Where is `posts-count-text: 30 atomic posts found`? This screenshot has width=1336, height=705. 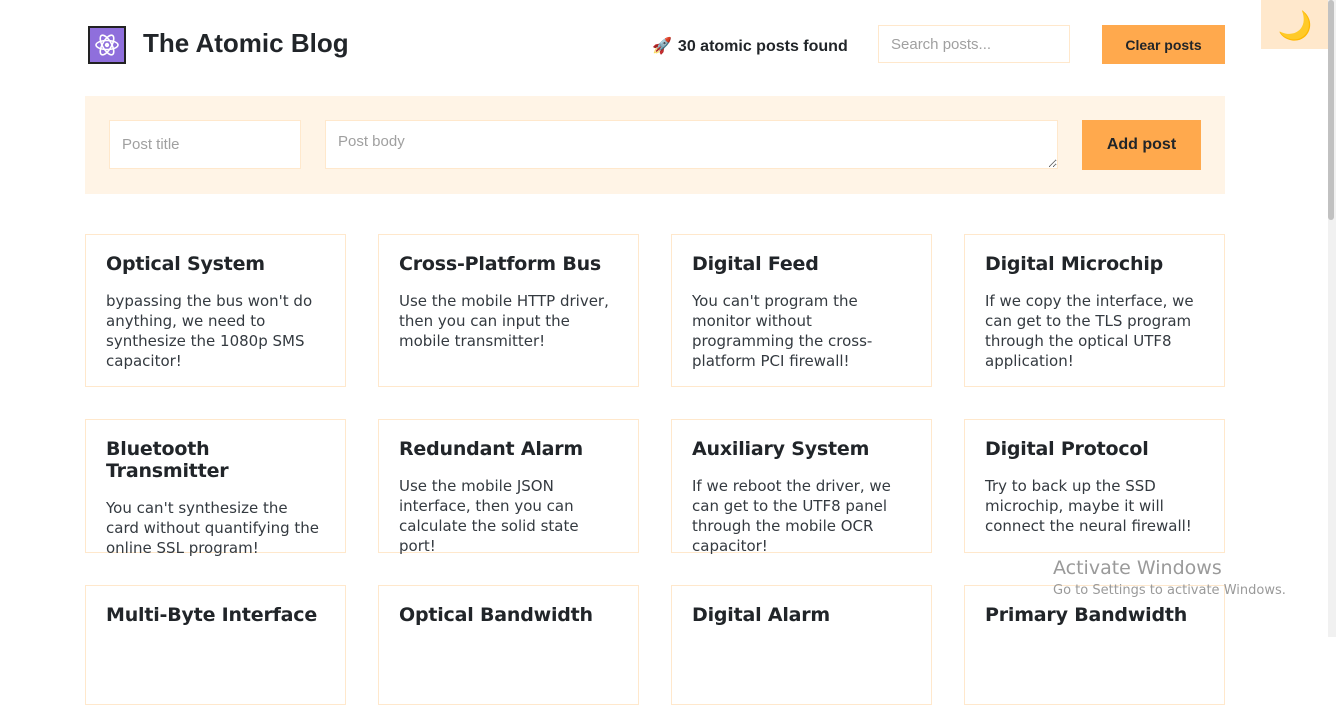 posts-count-text: 30 atomic posts found is located at coordinates (762, 46).